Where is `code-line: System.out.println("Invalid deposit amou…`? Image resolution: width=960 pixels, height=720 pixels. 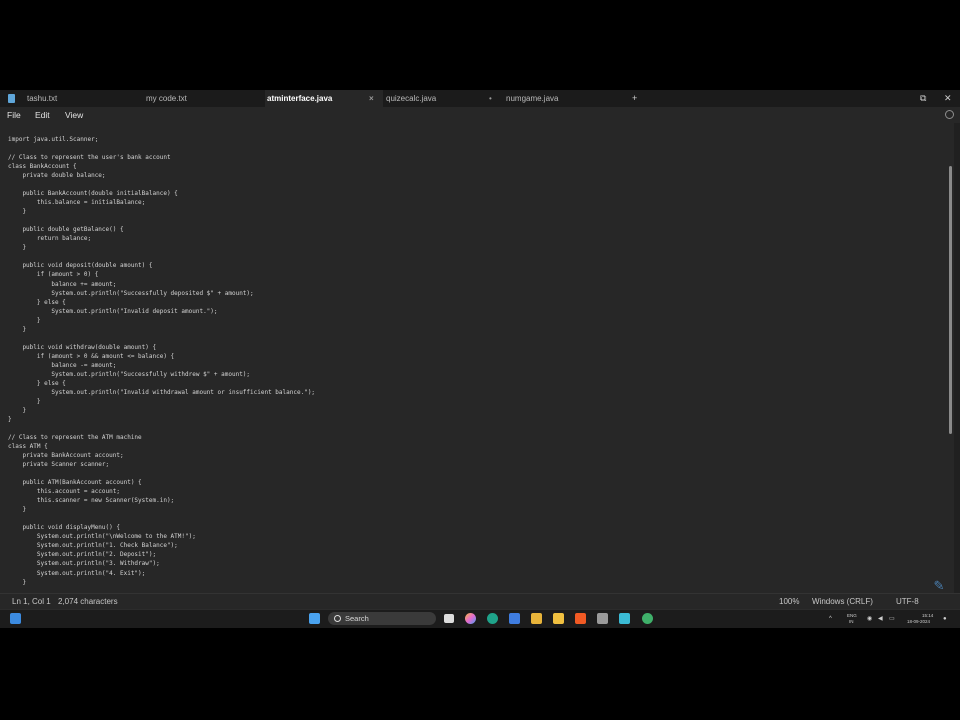
code-line: System.out.println("Invalid deposit amou… is located at coordinates (113, 311).